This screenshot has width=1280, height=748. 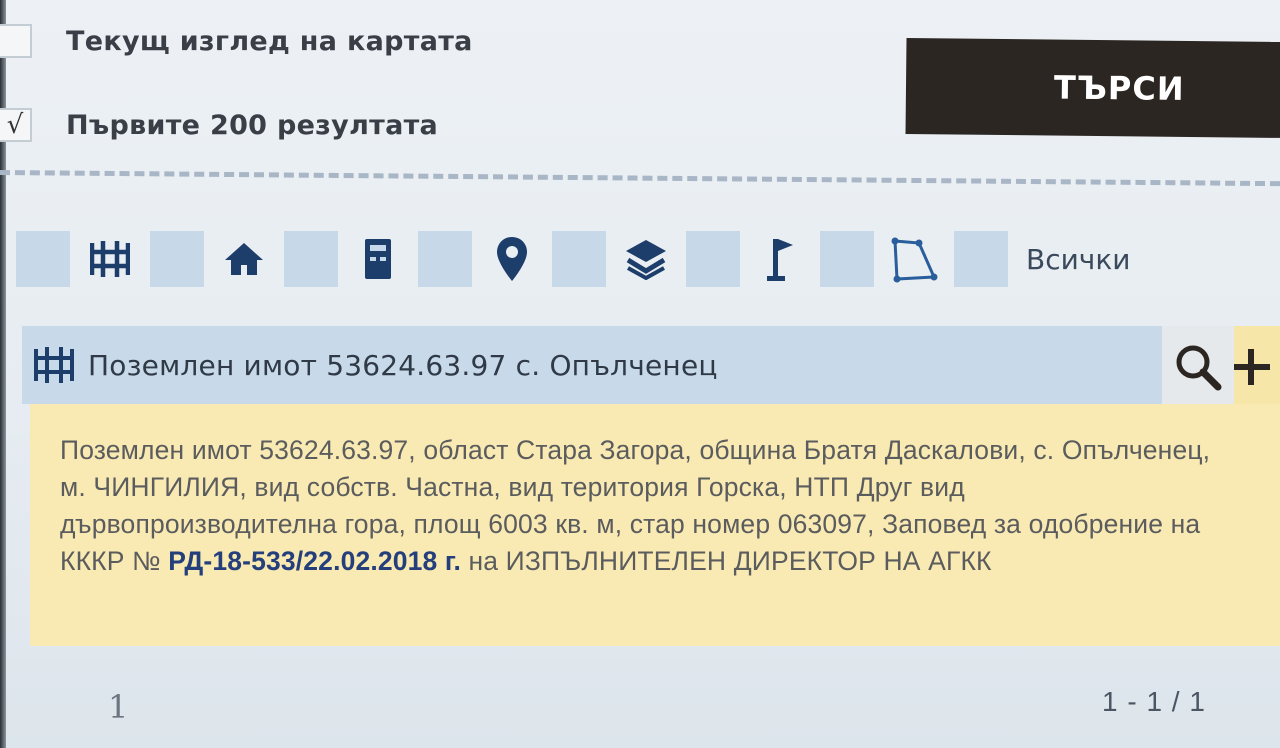 What do you see at coordinates (378, 259) in the screenshot?
I see `building-icon` at bounding box center [378, 259].